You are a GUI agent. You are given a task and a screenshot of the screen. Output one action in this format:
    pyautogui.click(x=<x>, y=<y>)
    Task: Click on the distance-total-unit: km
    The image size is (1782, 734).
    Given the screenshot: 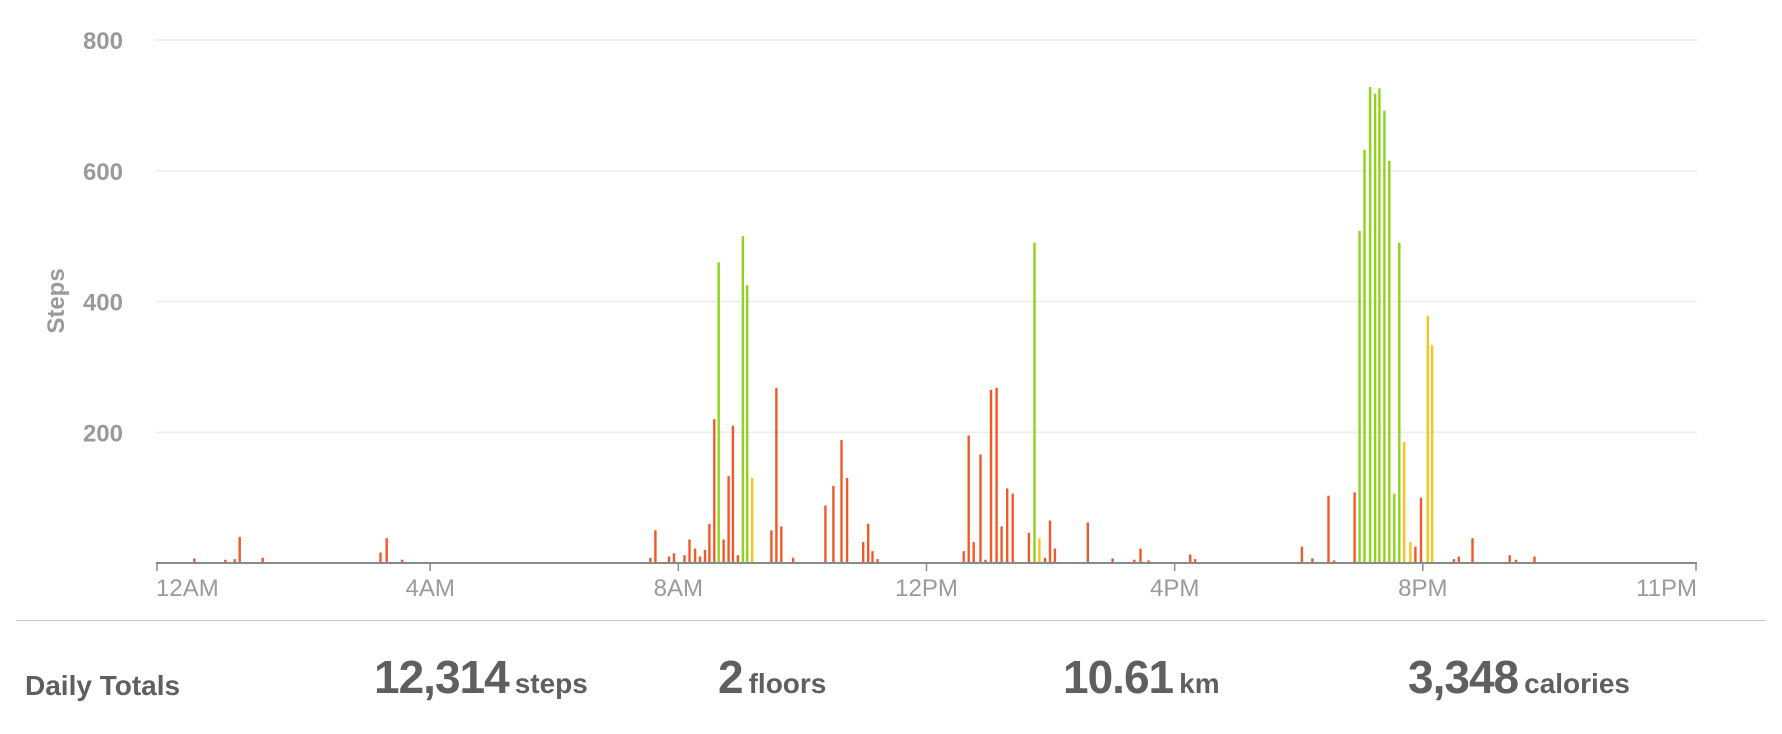 What is the action you would take?
    pyautogui.click(x=1199, y=683)
    